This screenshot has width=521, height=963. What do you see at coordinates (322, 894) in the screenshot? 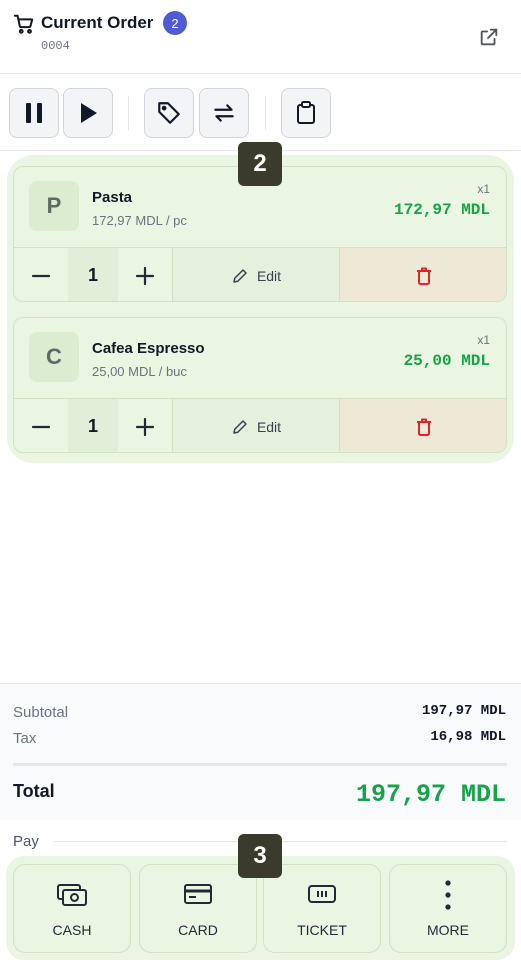
I see `ticket-icon` at bounding box center [322, 894].